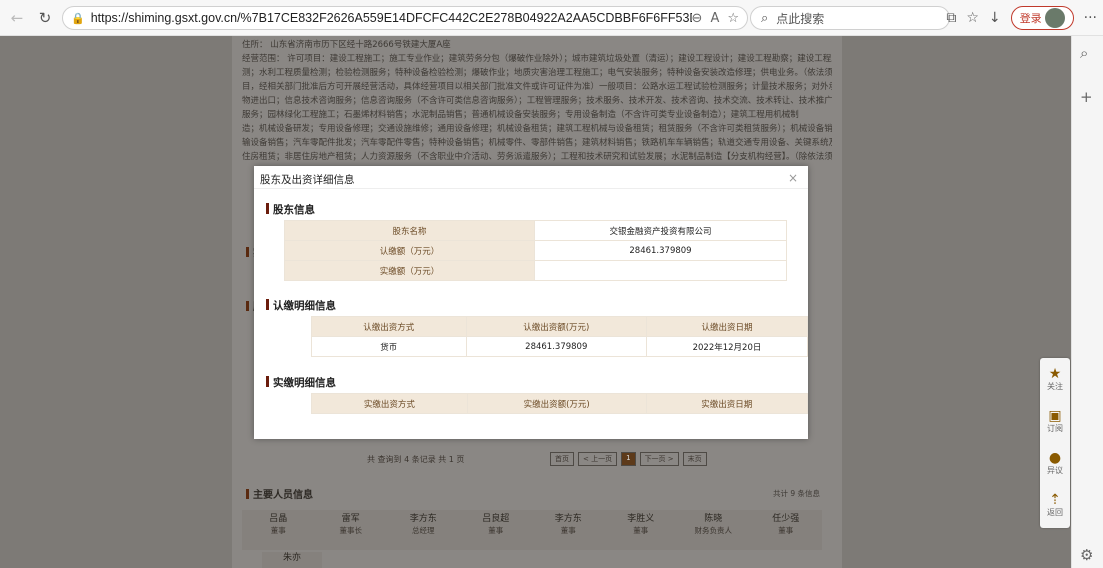 Image resolution: width=1103 pixels, height=568 pixels. Describe the element at coordinates (1090, 18) in the screenshot. I see `more-icon: ···` at that location.